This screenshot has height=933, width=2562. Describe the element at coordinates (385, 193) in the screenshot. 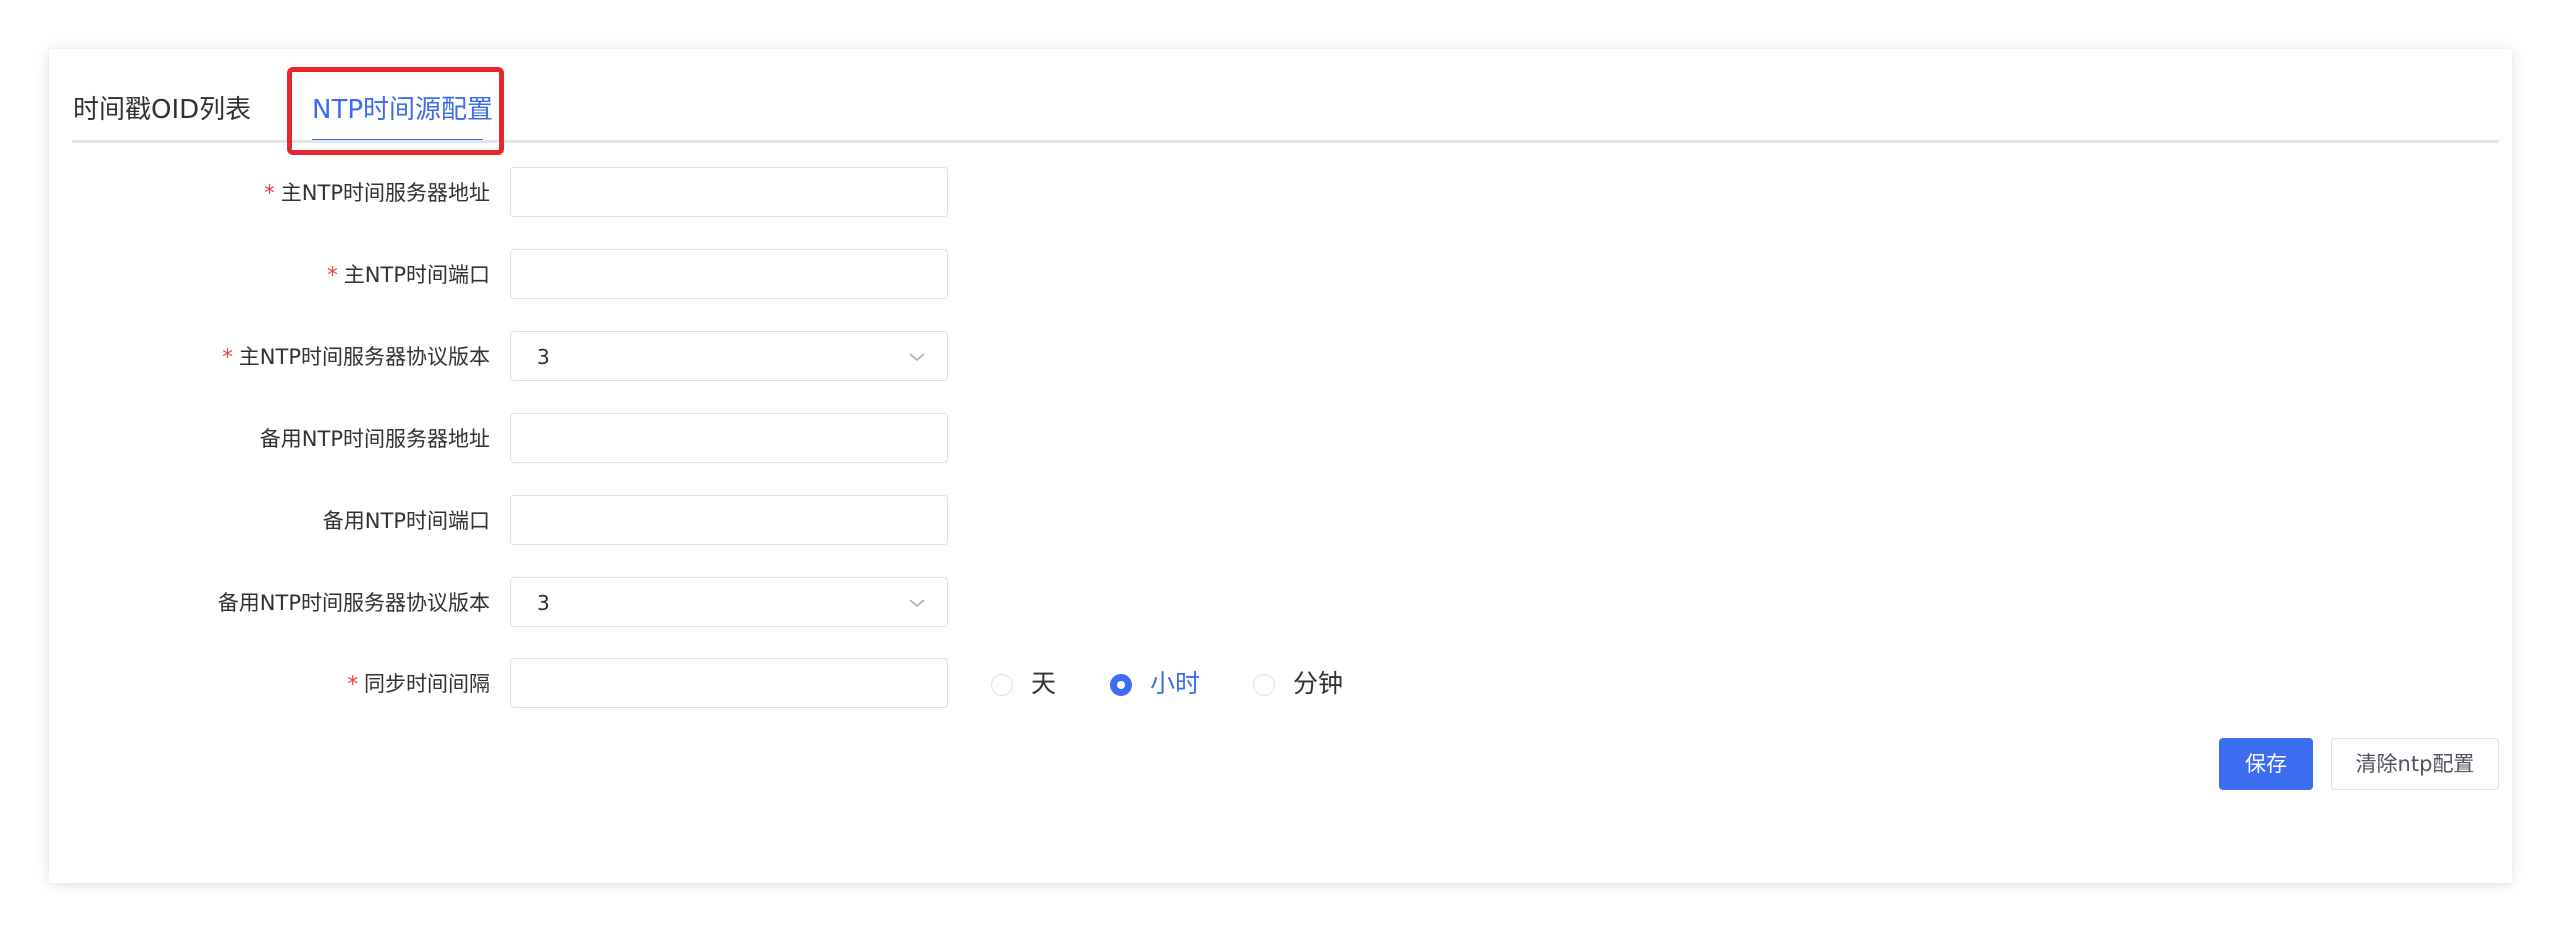

I see `primary-server-address-label-text: 主NTP时间服务器地址` at that location.